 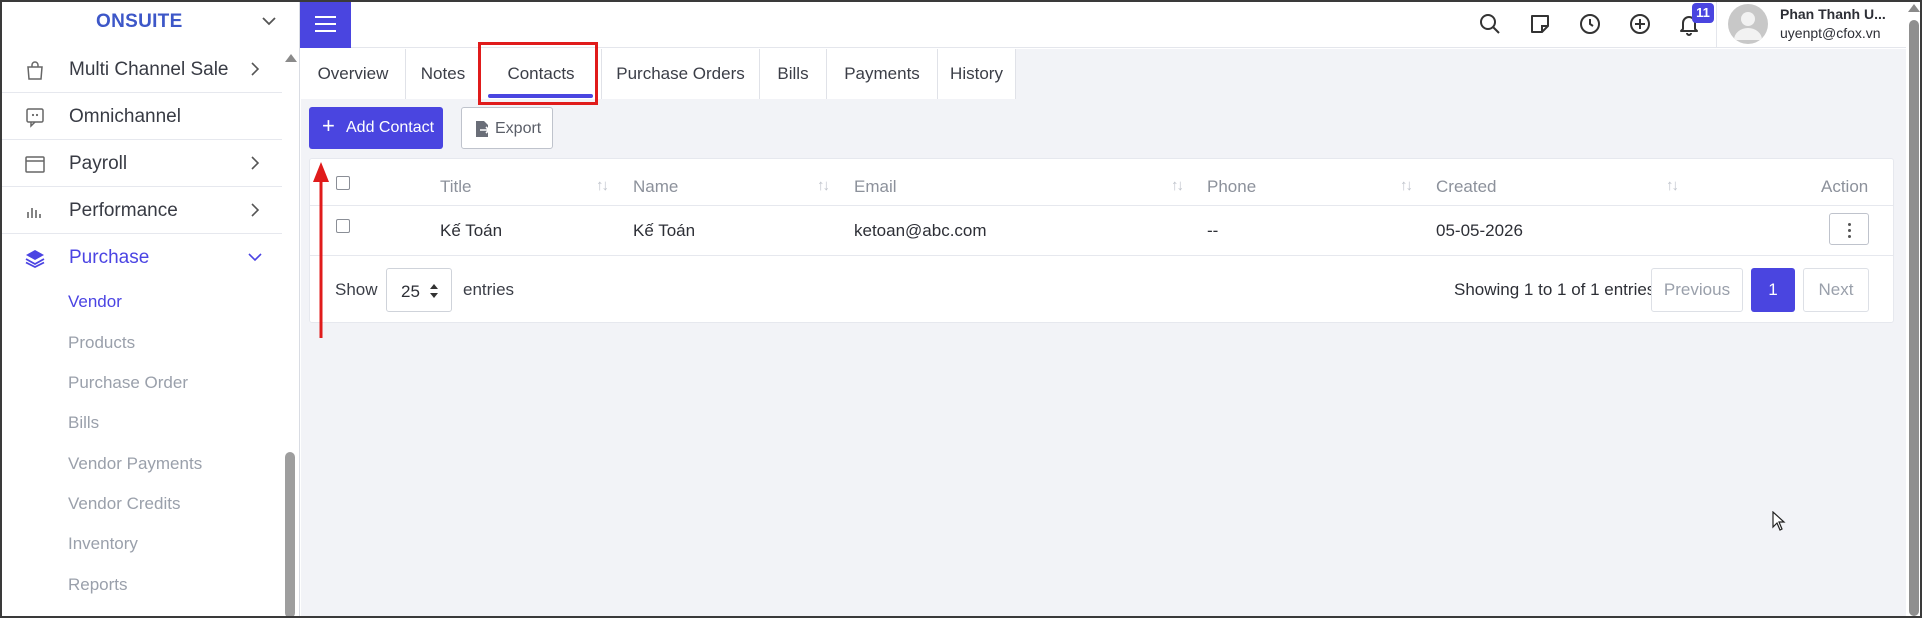 I want to click on chat-bubble-icon, so click(x=35, y=118).